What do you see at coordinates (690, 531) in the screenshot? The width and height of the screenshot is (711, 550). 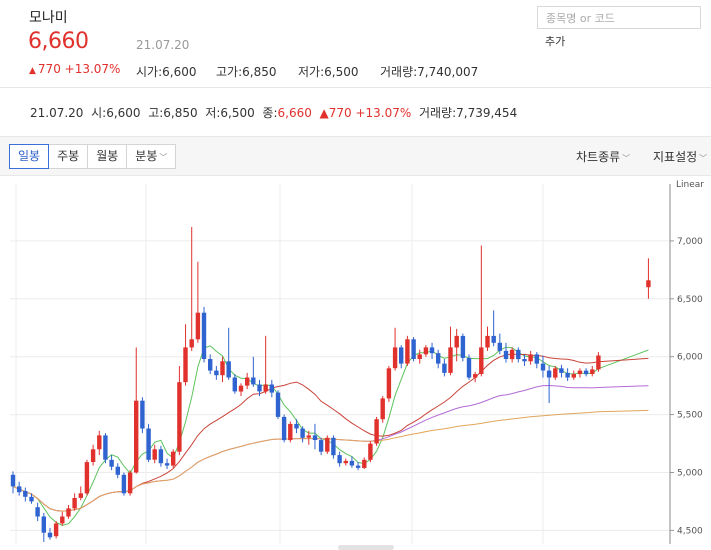 I see `y-tick-label: 4,500` at bounding box center [690, 531].